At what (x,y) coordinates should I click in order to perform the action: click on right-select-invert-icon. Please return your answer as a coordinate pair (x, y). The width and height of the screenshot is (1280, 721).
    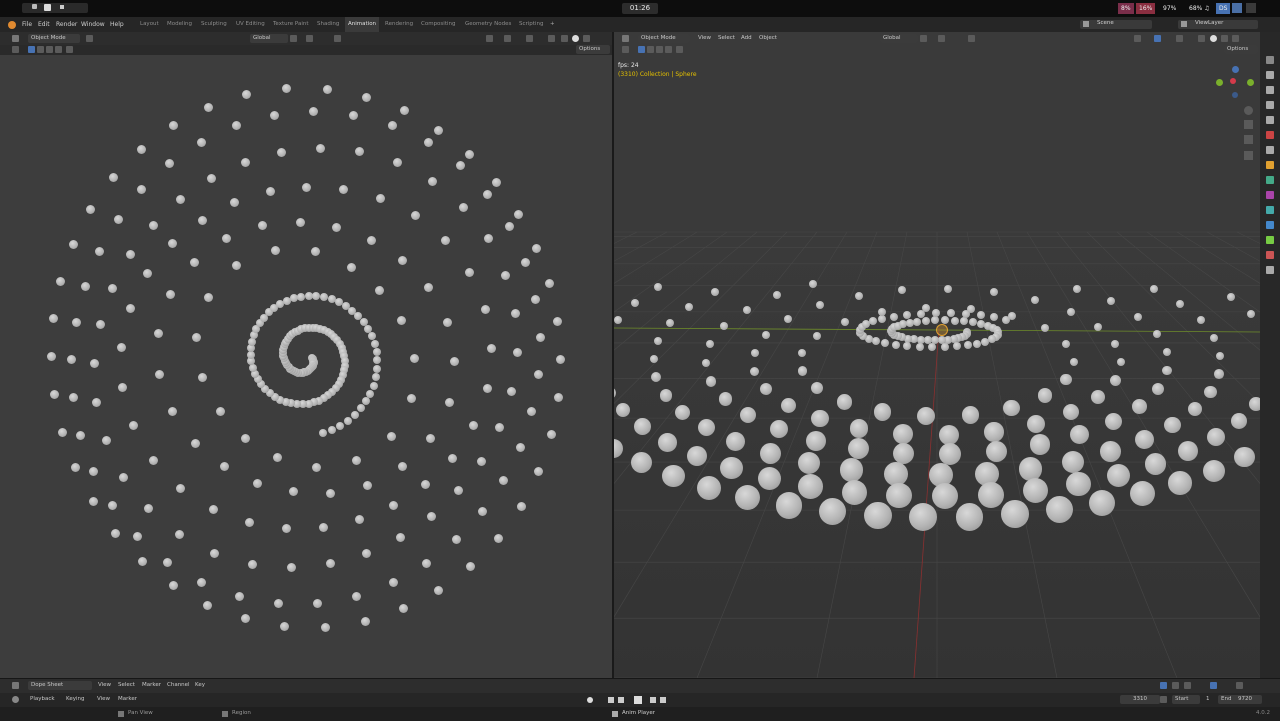
    Looking at the image, I should click on (668, 49).